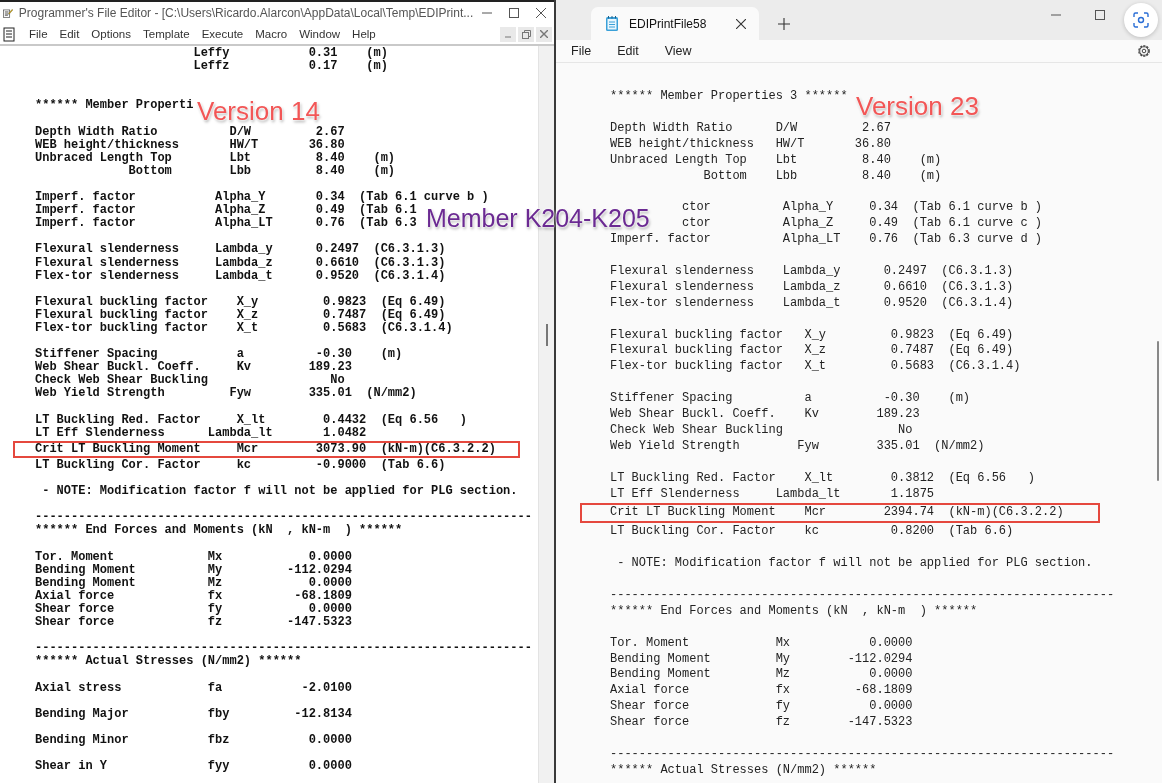  What do you see at coordinates (111, 34) in the screenshot?
I see `menu-item: Options` at bounding box center [111, 34].